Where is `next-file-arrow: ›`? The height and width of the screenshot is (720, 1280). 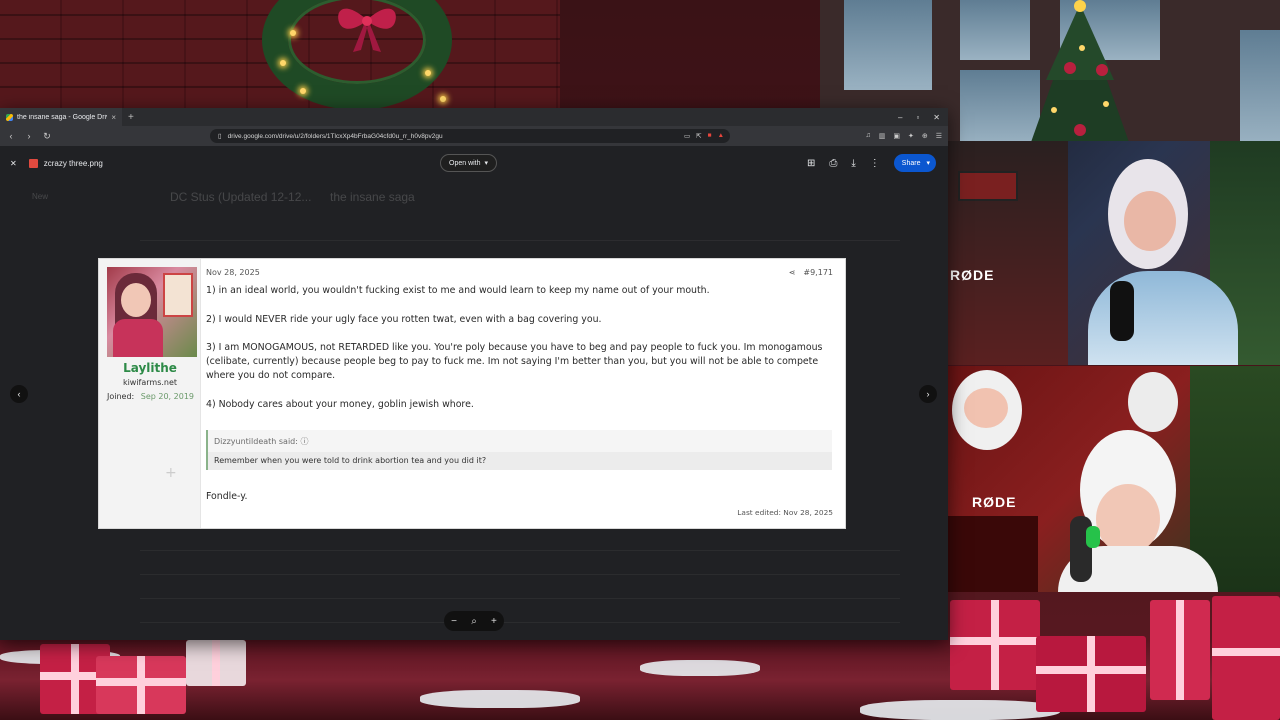
next-file-arrow: › is located at coordinates (928, 394).